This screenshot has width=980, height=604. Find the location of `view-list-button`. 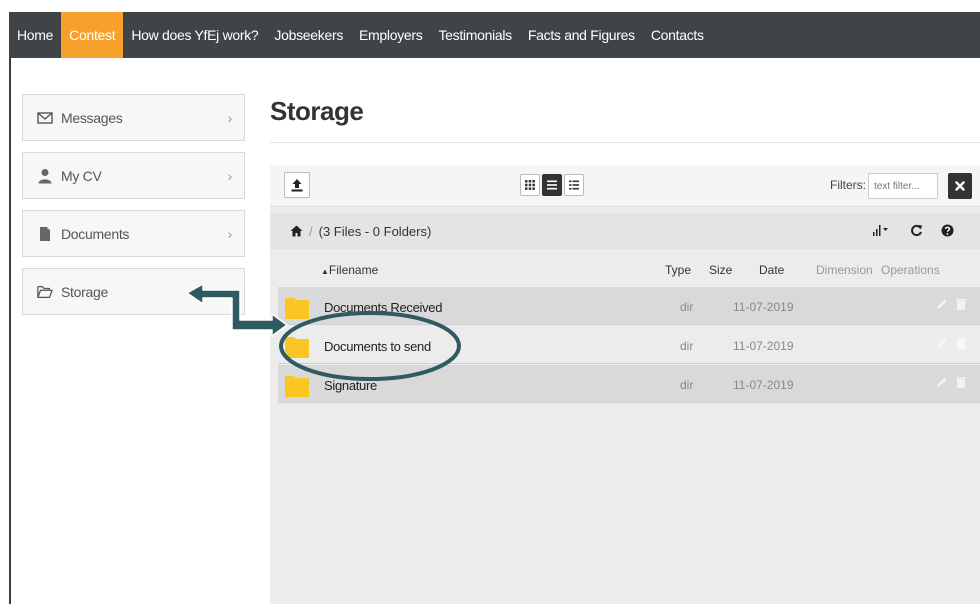

view-list-button is located at coordinates (552, 185).